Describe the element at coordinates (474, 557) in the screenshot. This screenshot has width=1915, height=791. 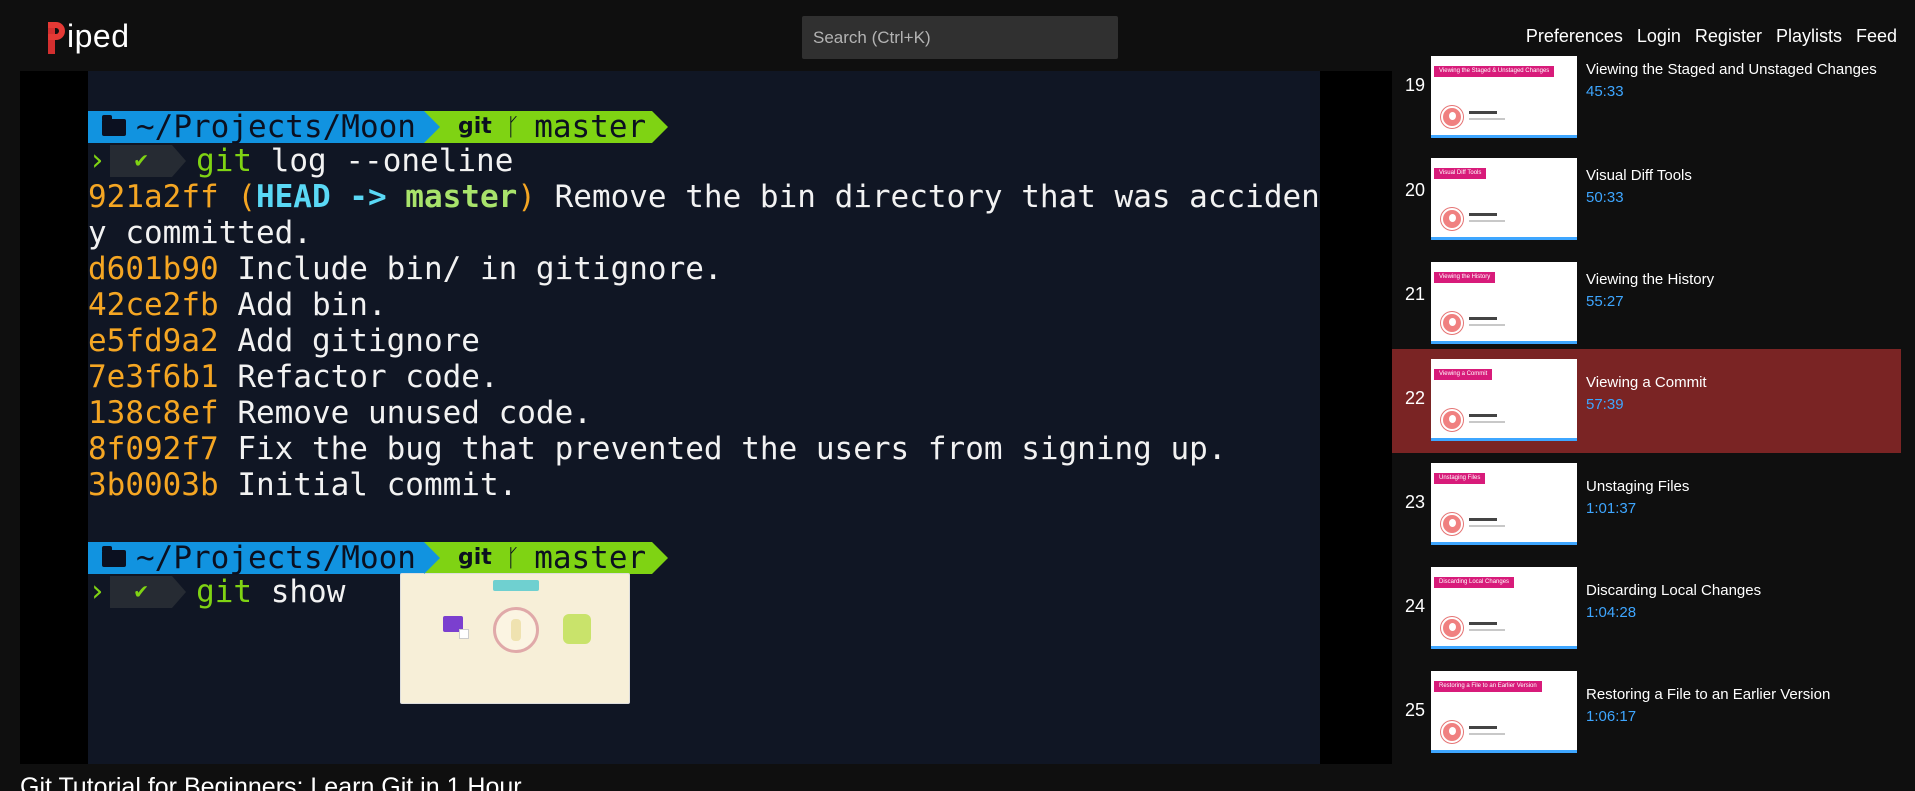
I see `prompt-git-label: git` at that location.